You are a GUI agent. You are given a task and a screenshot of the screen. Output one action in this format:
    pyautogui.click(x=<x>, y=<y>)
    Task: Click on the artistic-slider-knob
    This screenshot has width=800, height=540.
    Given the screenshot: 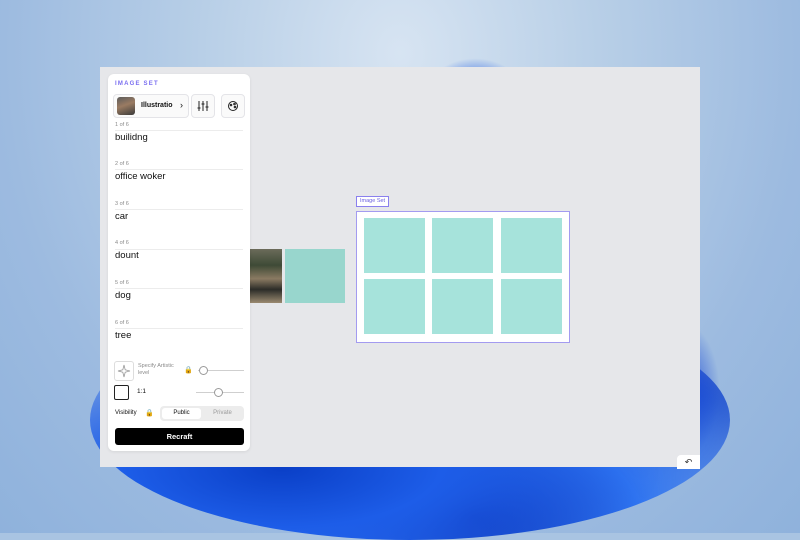 What is the action you would take?
    pyautogui.click(x=203, y=370)
    